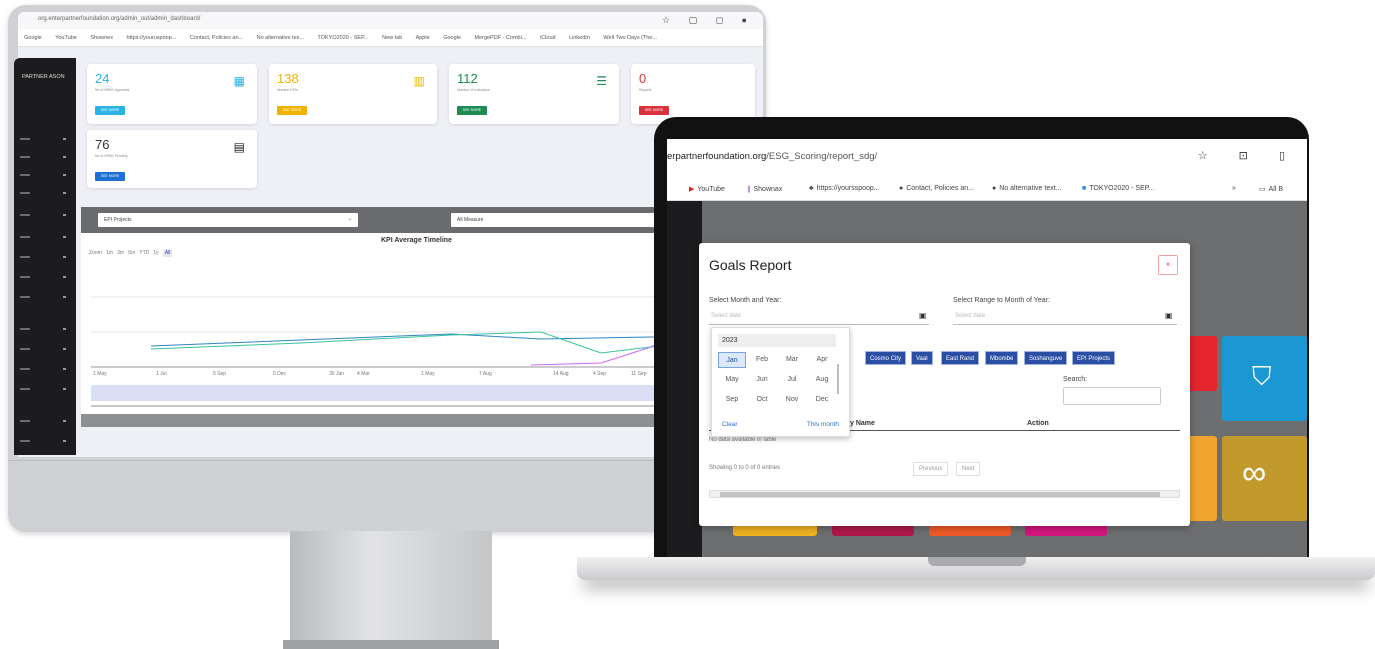  What do you see at coordinates (1002, 358) in the screenshot?
I see `filter-chip: Mbombe` at bounding box center [1002, 358].